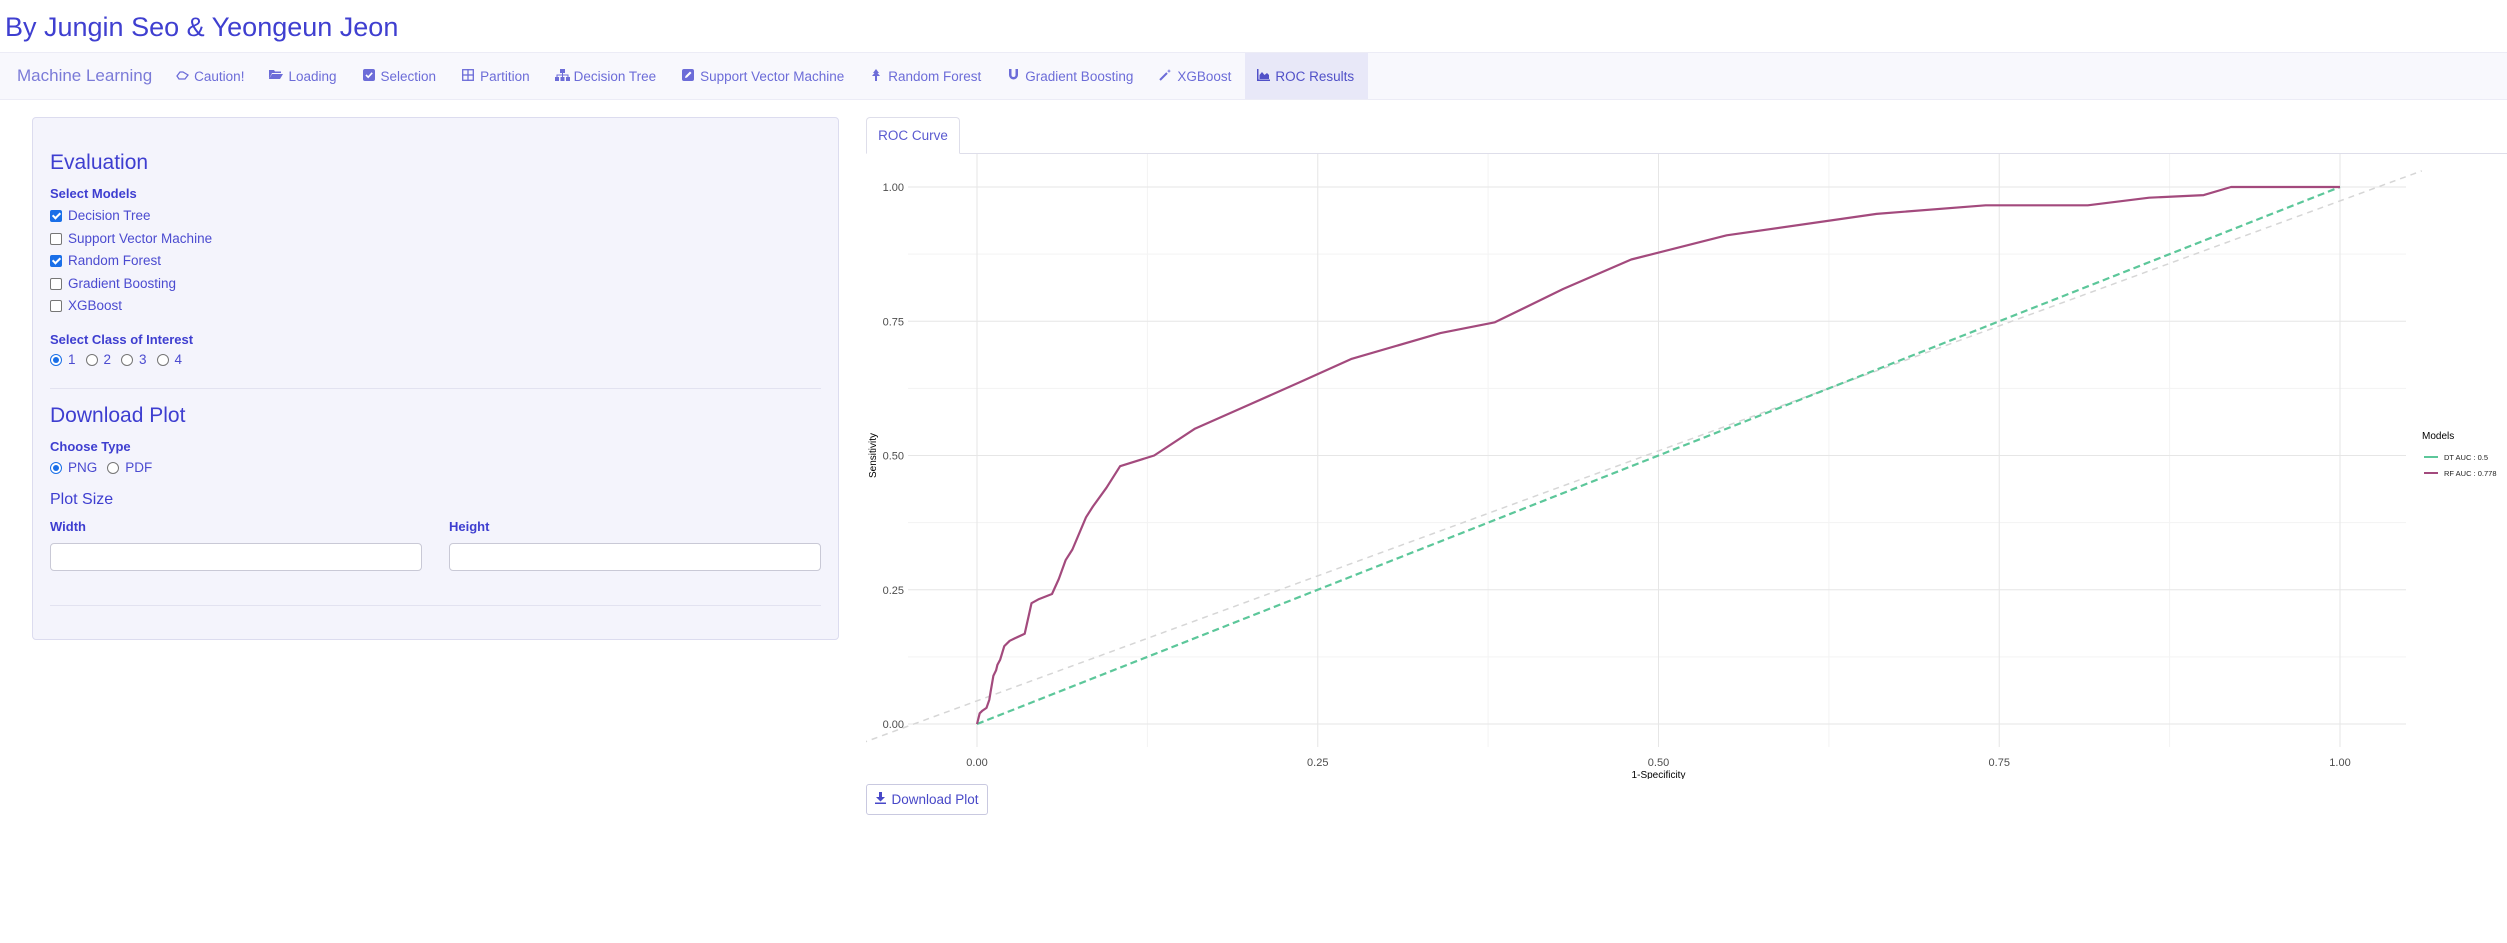 The height and width of the screenshot is (943, 2507). I want to click on checkbox-label: XGBoost, so click(95, 305).